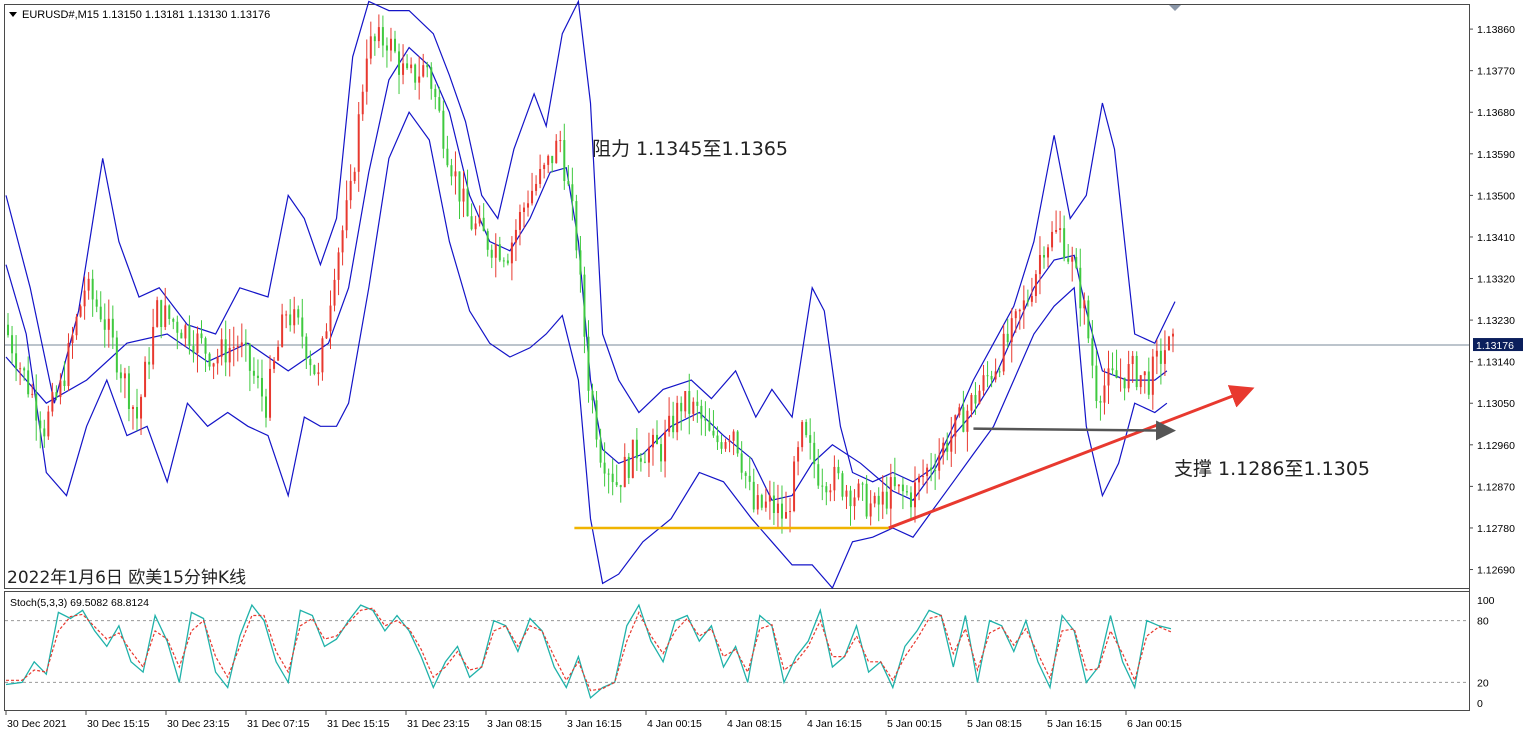 The height and width of the screenshot is (740, 1530). Describe the element at coordinates (13, 14) in the screenshot. I see `symbol-dropdown-icon` at that location.